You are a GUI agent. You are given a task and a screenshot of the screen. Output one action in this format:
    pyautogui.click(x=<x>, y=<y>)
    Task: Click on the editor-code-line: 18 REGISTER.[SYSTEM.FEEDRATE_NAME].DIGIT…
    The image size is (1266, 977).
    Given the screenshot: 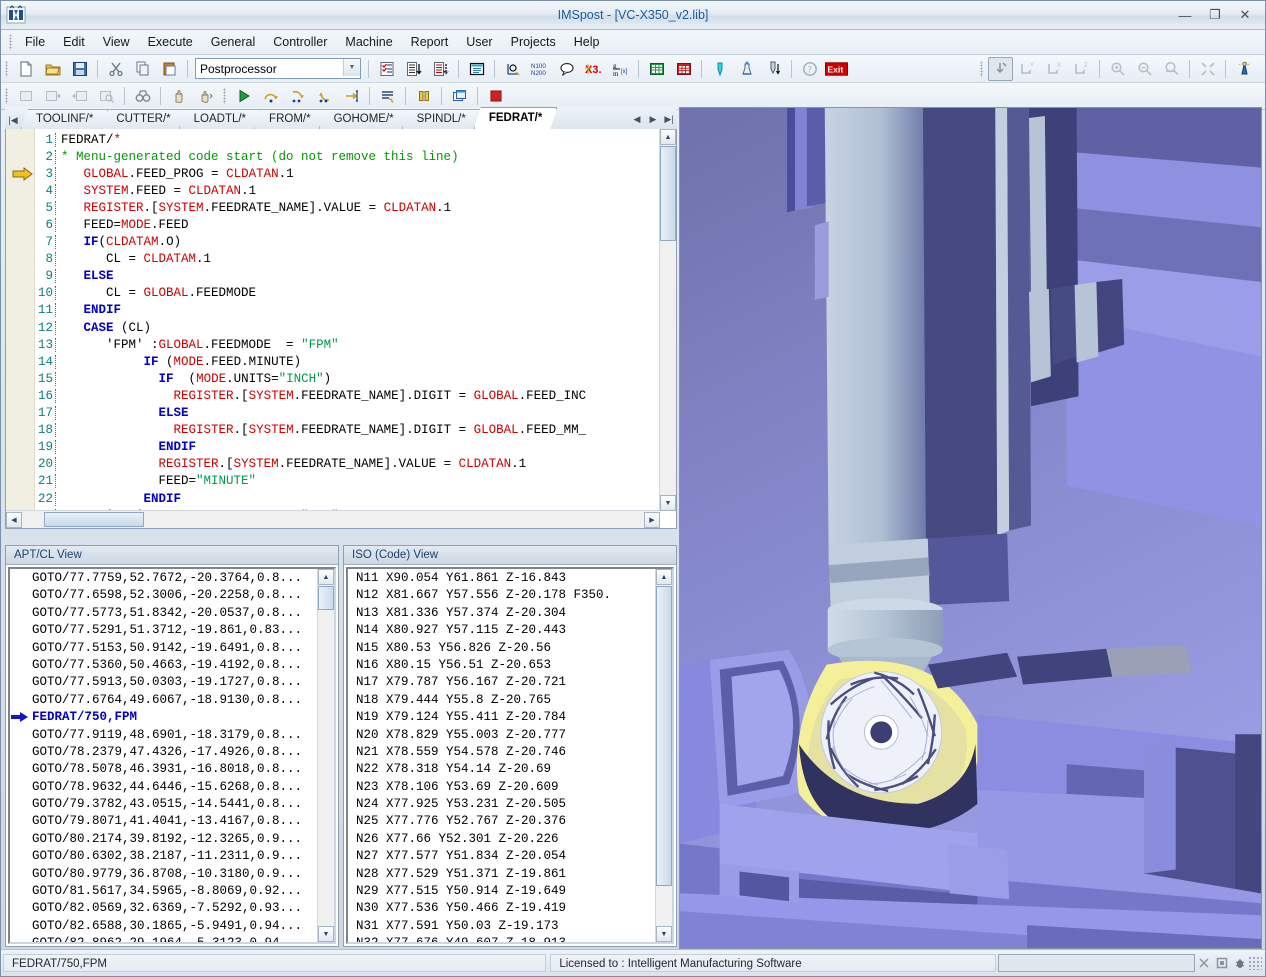 What is the action you would take?
    pyautogui.click(x=333, y=430)
    